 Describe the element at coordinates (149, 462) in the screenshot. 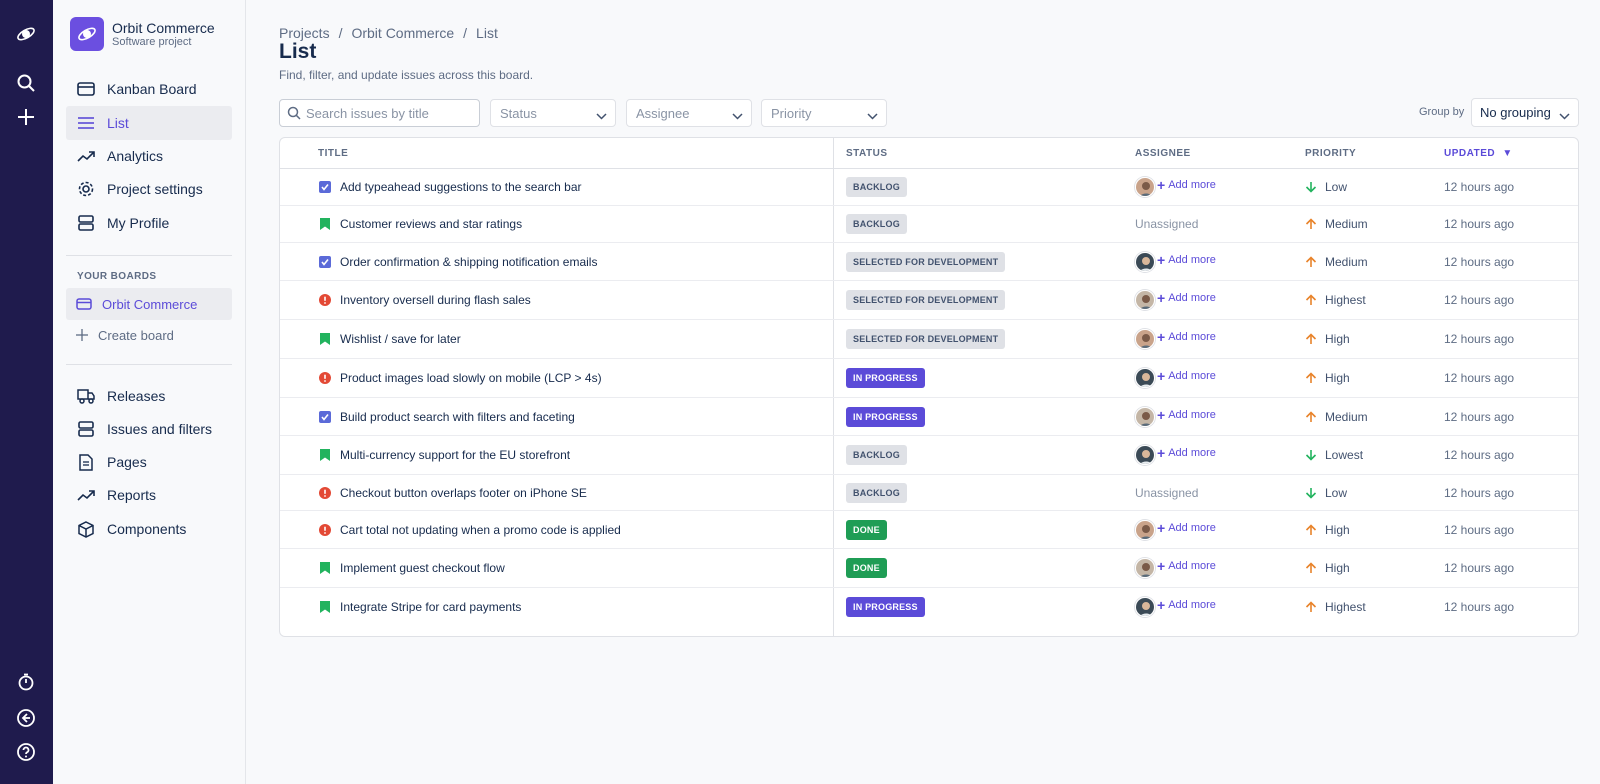

I see `sidebar-item-pages: Pages` at that location.